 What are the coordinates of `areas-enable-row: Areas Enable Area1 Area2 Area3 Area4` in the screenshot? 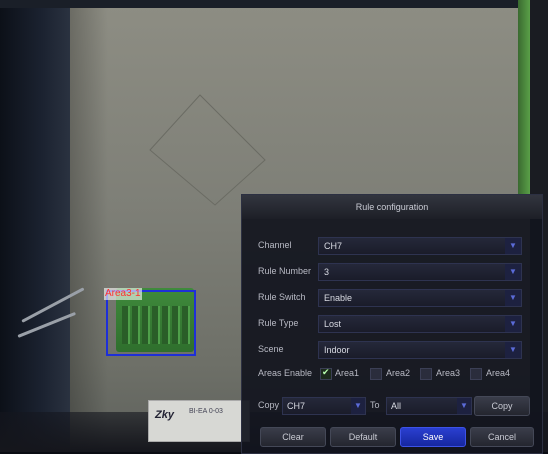 It's located at (397, 373).